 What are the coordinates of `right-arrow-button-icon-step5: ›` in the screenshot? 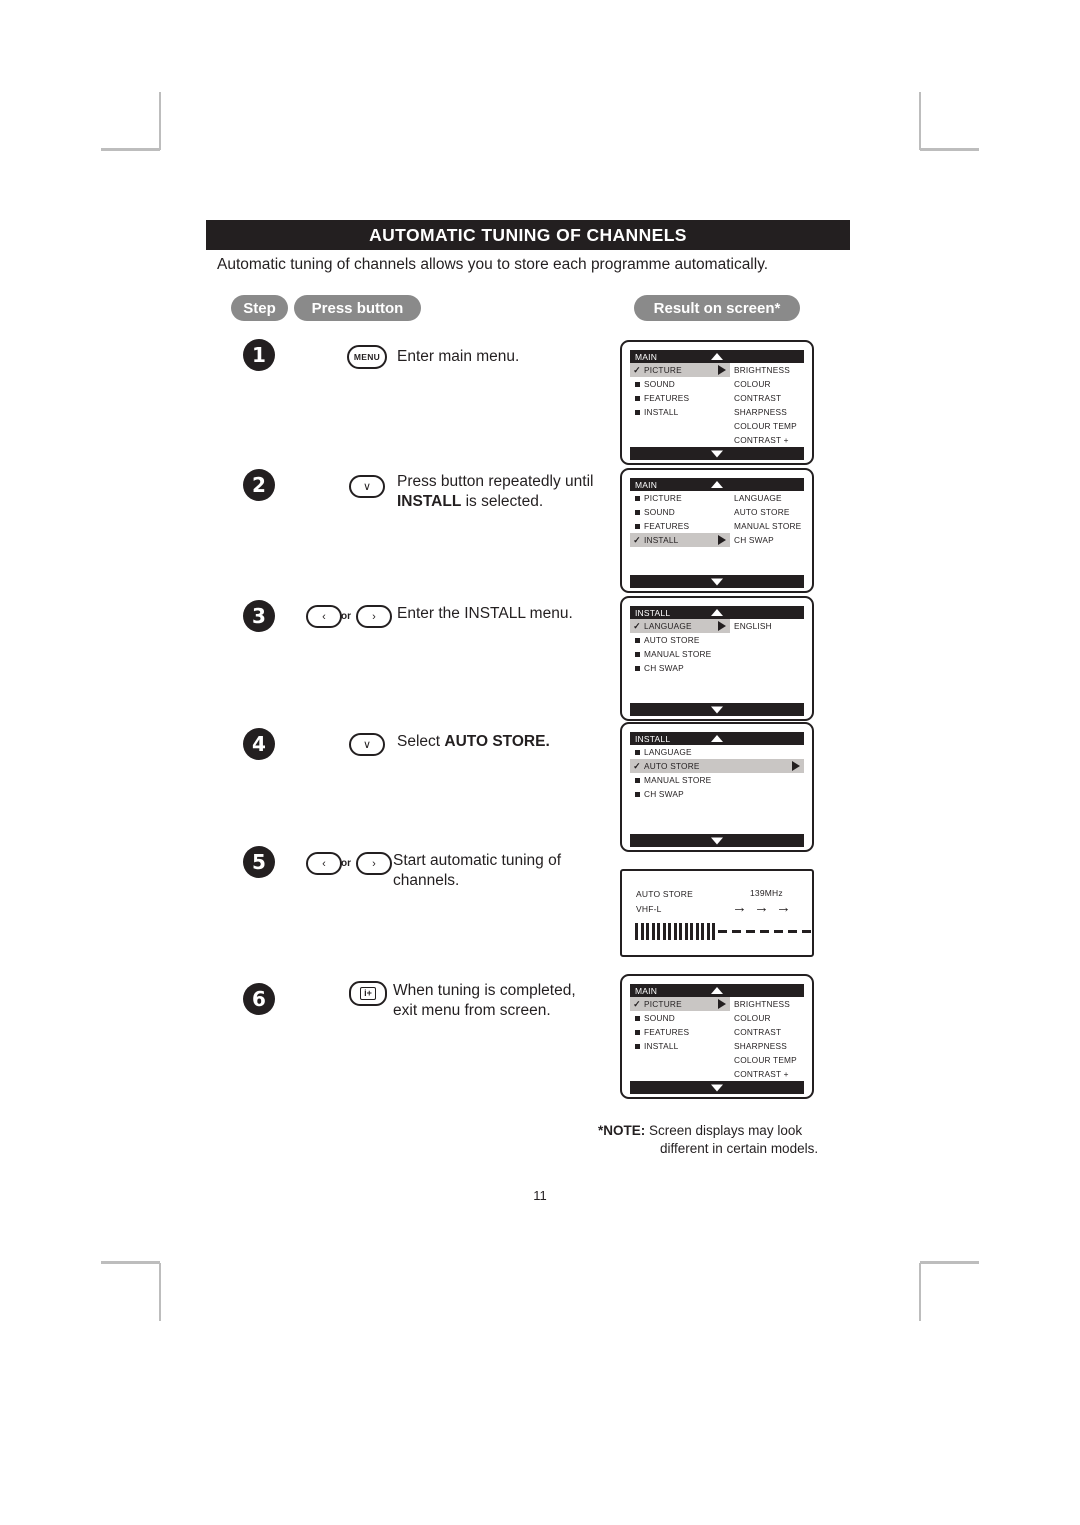 It's located at (374, 863).